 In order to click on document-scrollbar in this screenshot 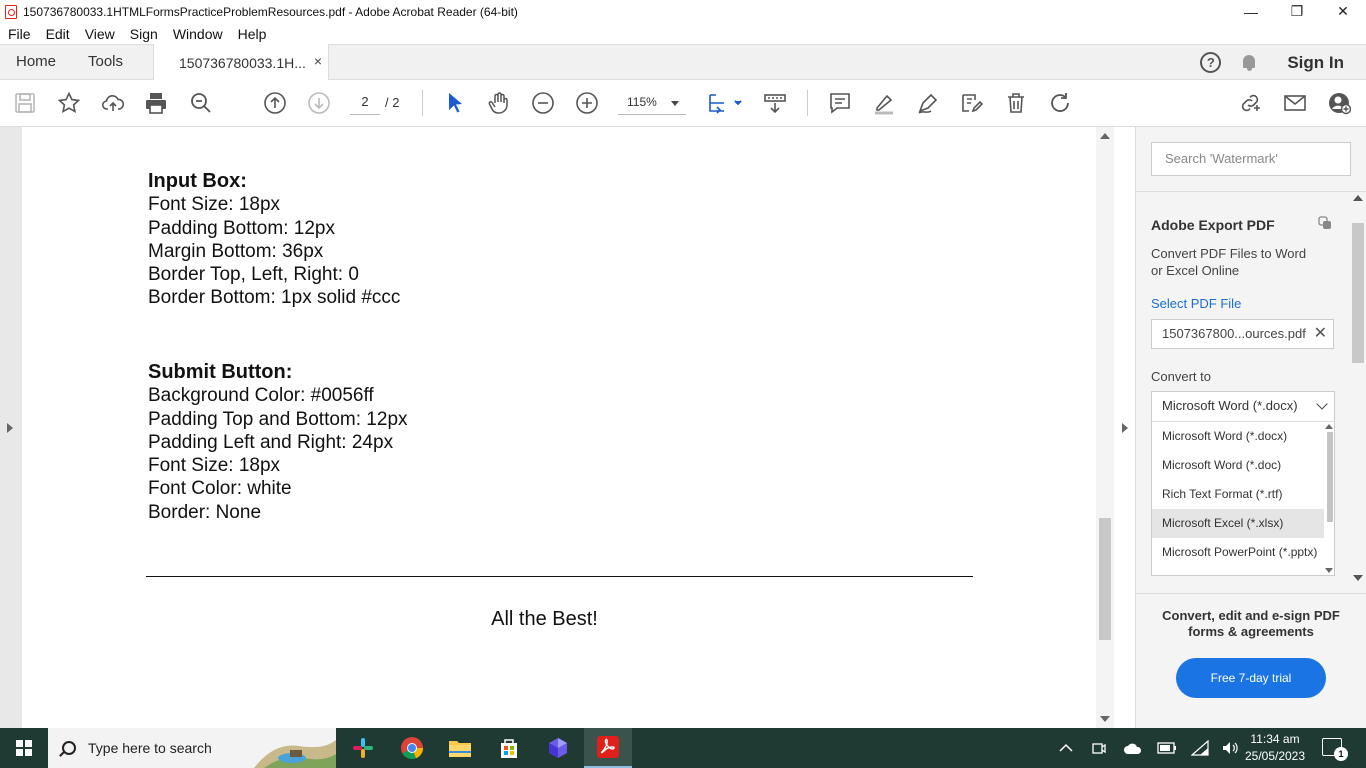, I will do `click(1105, 427)`.